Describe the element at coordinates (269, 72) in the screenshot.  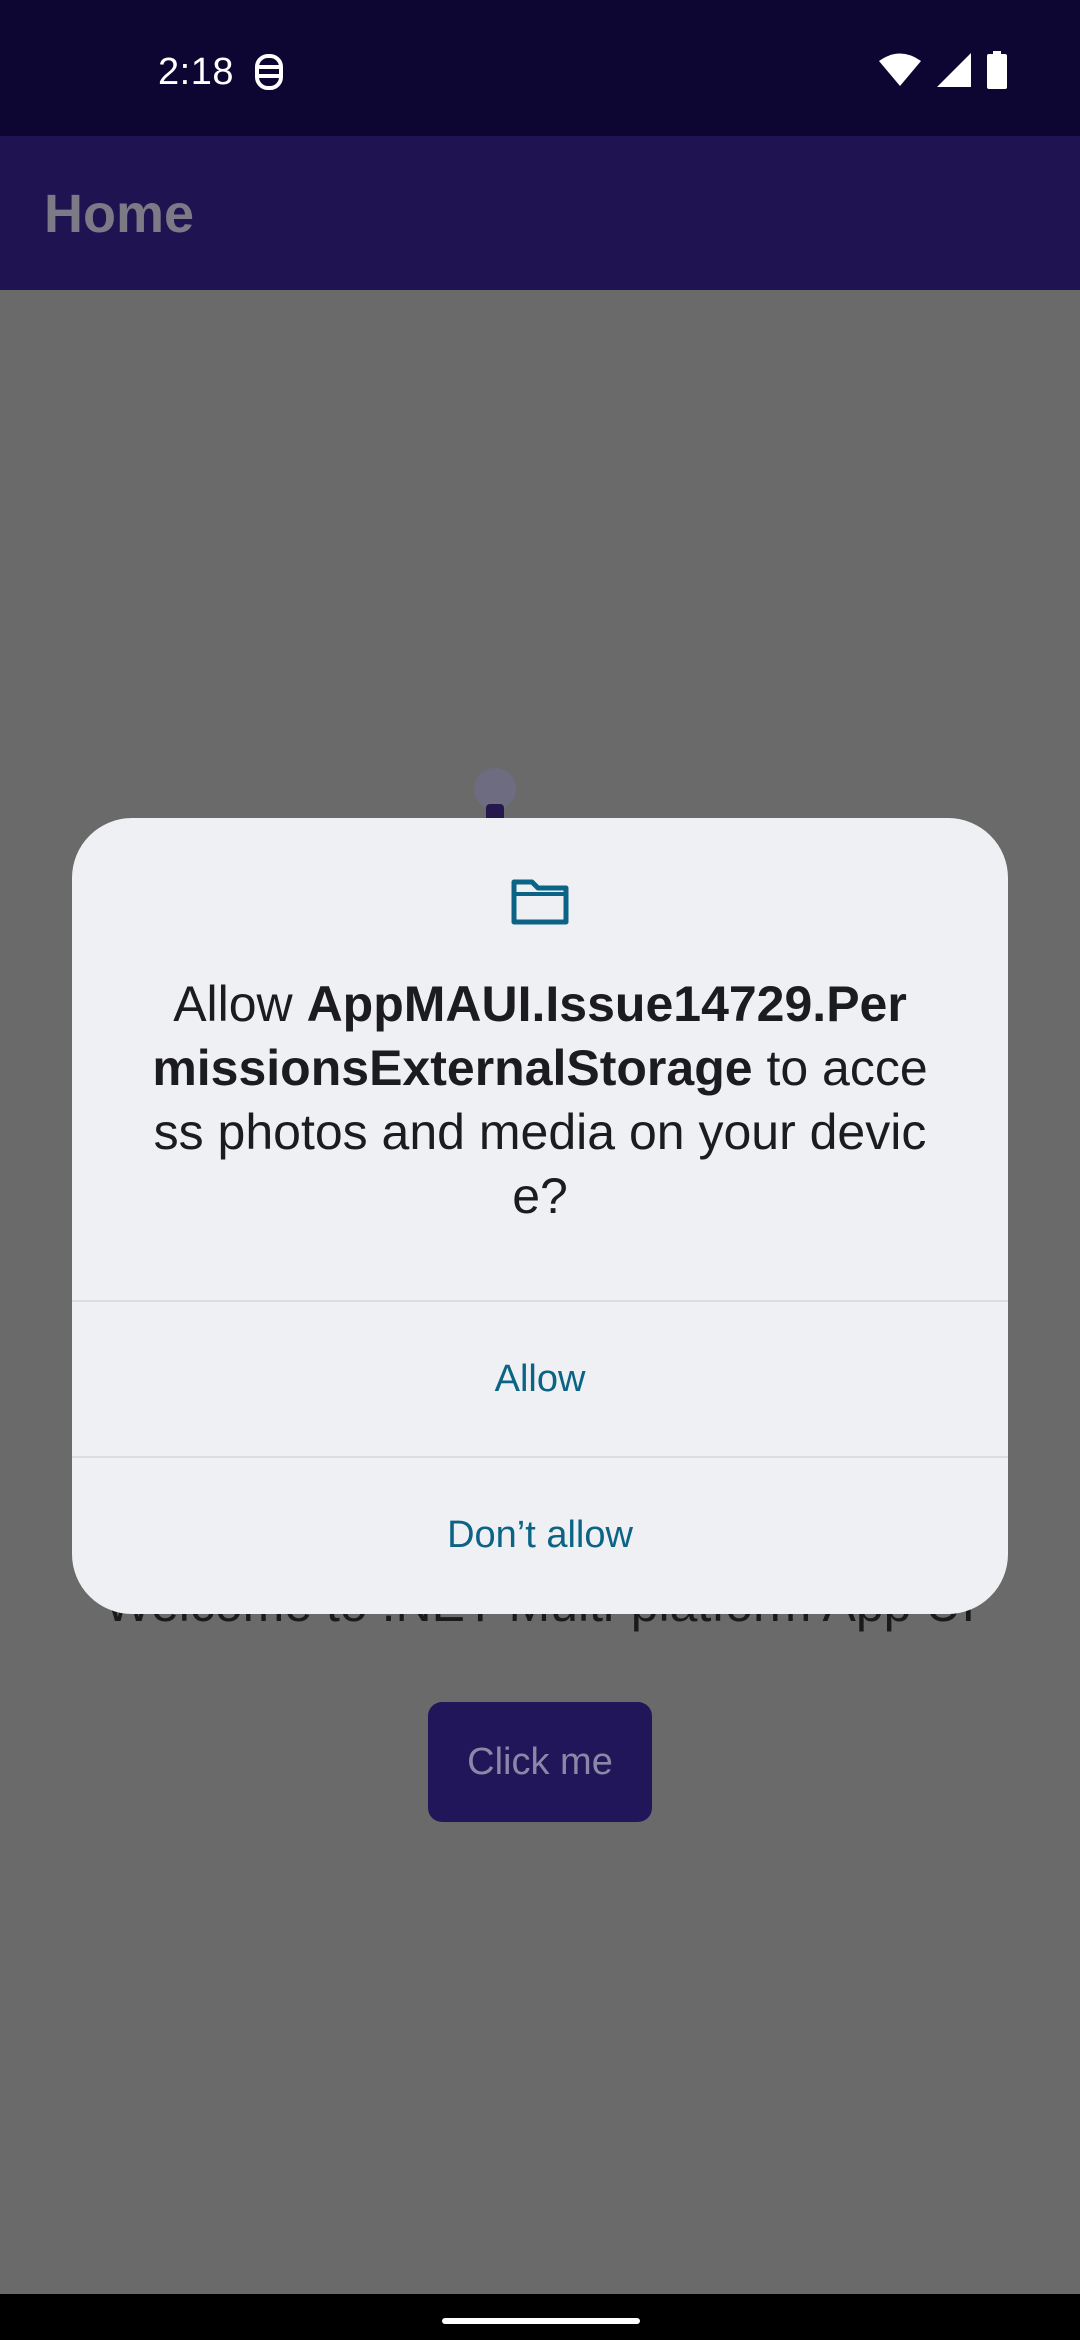
I see `accessibility-icon` at that location.